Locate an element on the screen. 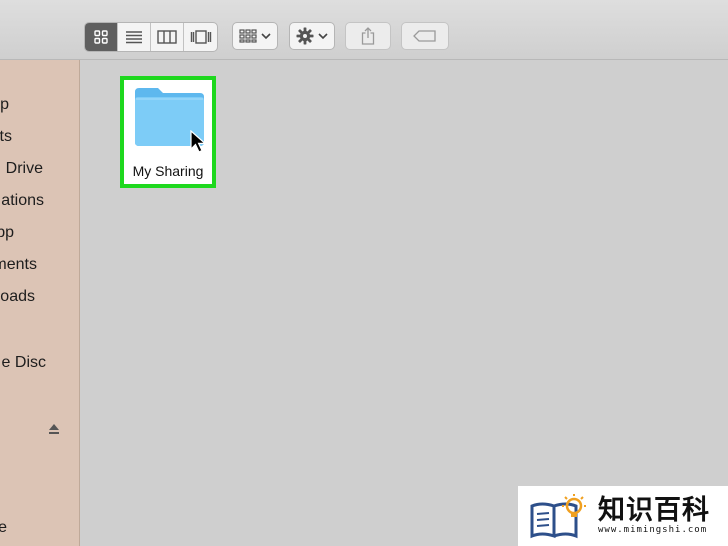 Image resolution: width=728 pixels, height=546 pixels. grid-icon is located at coordinates (248, 36).